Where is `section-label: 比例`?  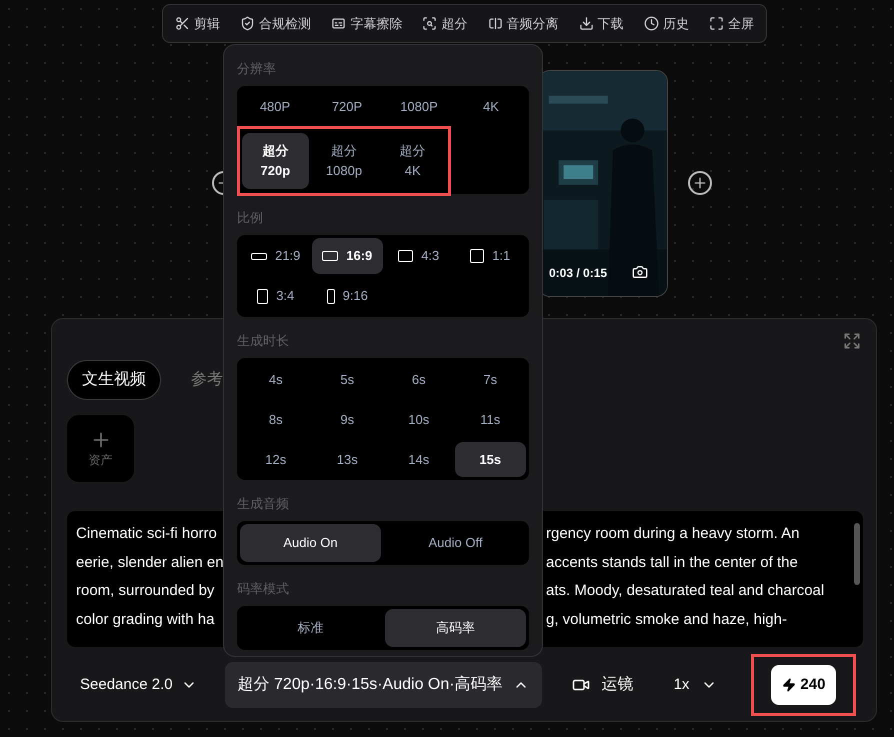 section-label: 比例 is located at coordinates (250, 218).